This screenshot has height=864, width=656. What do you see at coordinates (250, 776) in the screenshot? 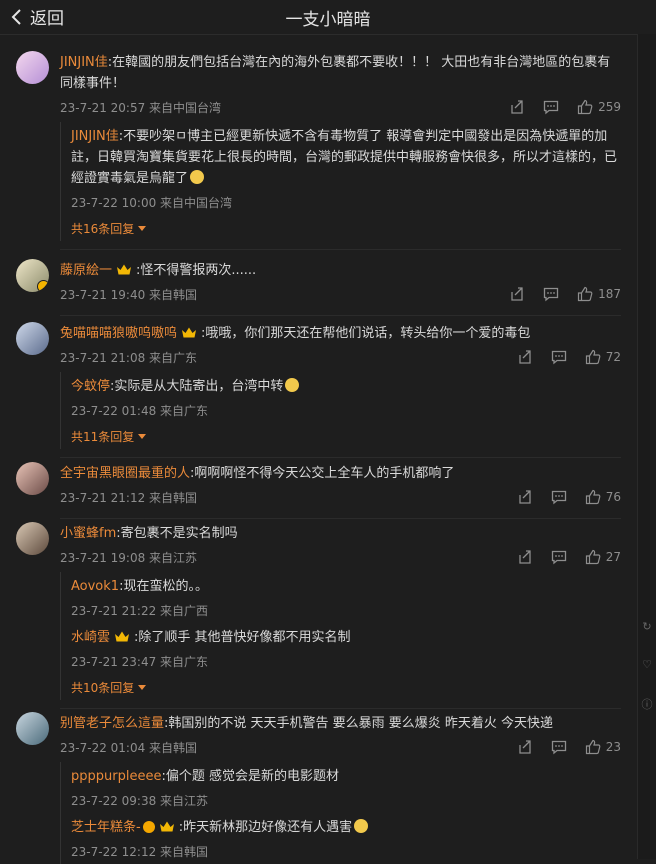
I see `reply-body: :偏个题 感觉会是新的电影题材` at bounding box center [250, 776].